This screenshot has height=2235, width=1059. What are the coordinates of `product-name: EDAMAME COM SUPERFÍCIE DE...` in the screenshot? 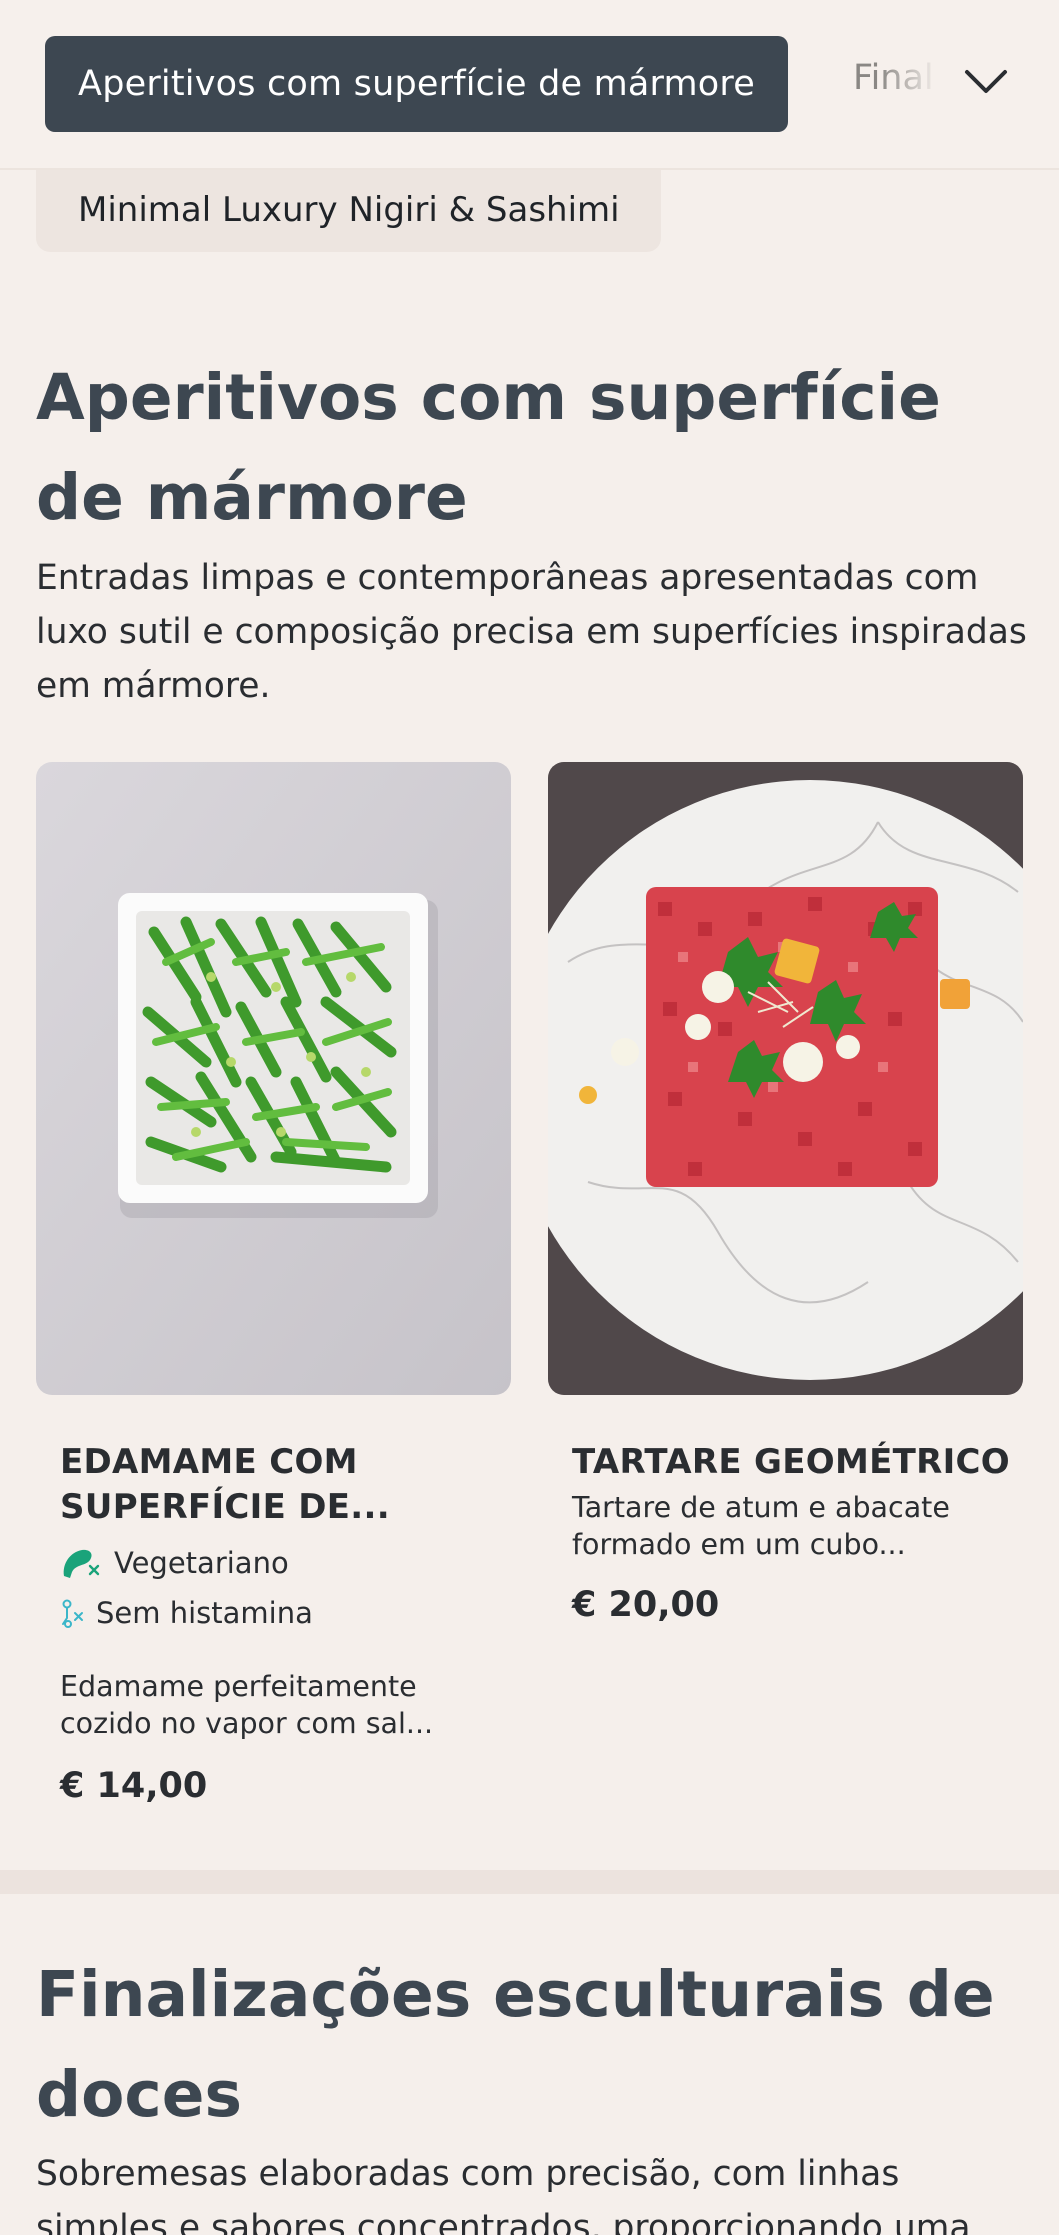 It's located at (225, 1484).